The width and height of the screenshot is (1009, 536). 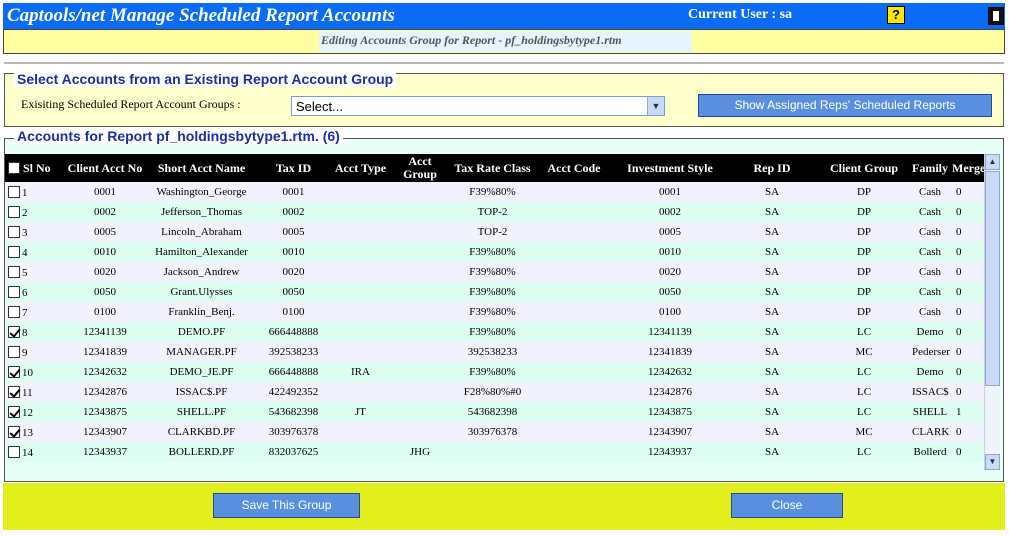 What do you see at coordinates (930, 168) in the screenshot?
I see `col-family: Family` at bounding box center [930, 168].